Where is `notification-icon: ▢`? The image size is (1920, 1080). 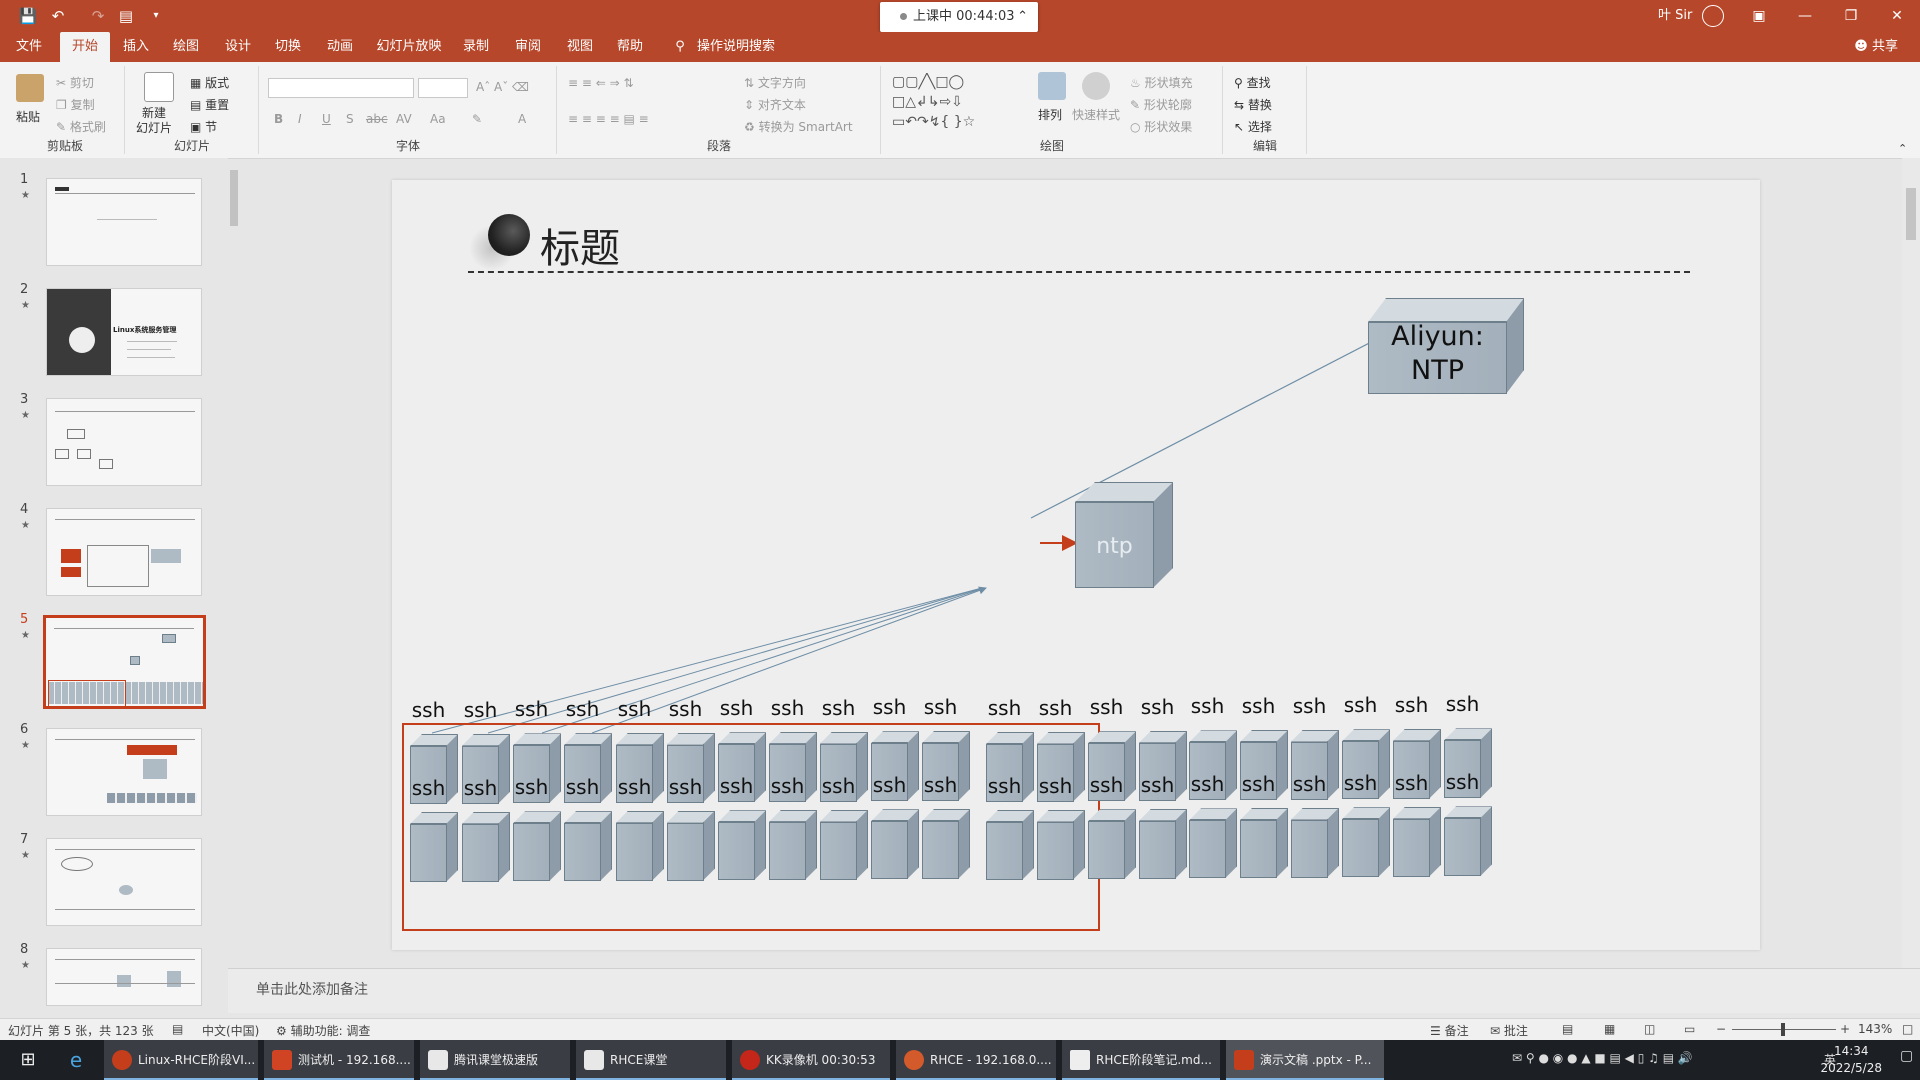
notification-icon: ▢ is located at coordinates (1906, 1056).